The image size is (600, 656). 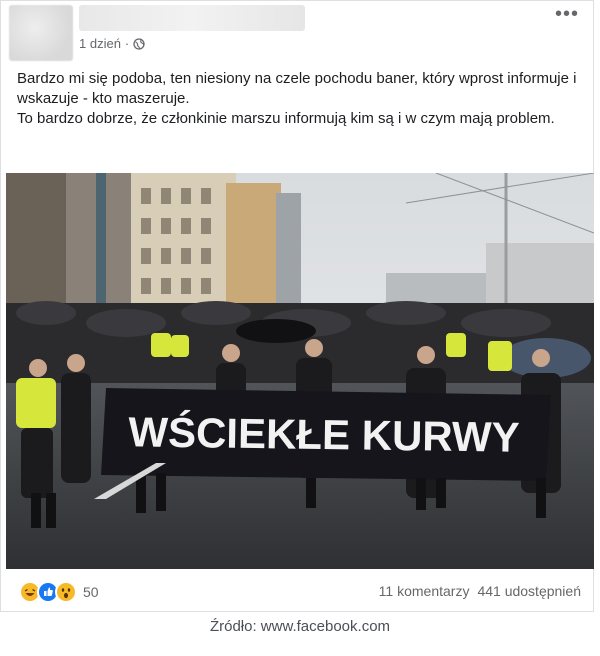 What do you see at coordinates (139, 43) in the screenshot?
I see `globe-icon` at bounding box center [139, 43].